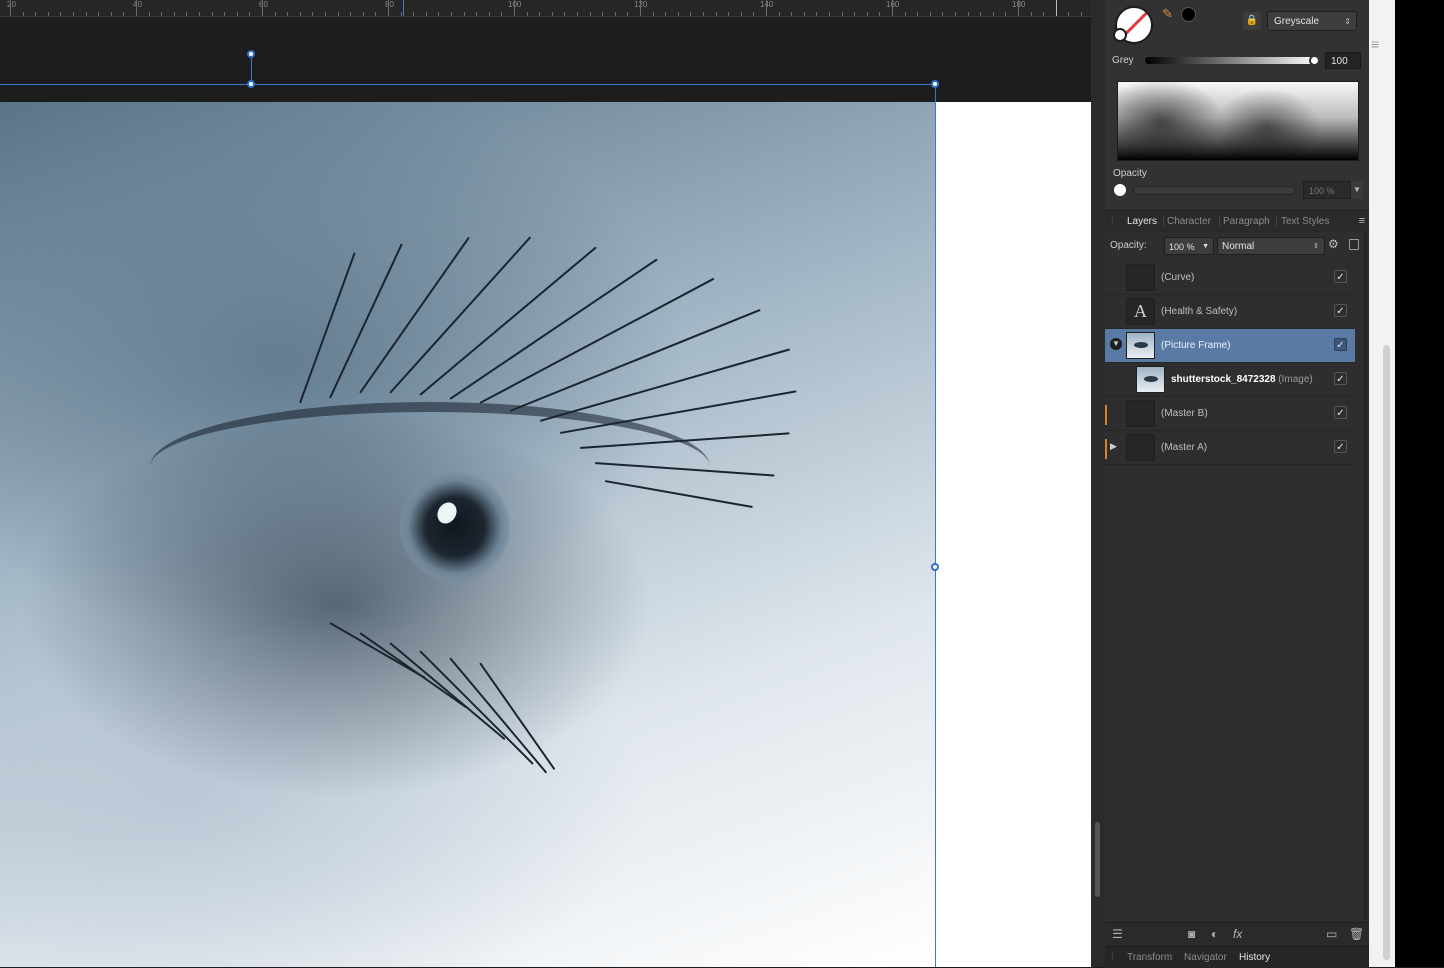 The image size is (1444, 968). What do you see at coordinates (251, 54) in the screenshot?
I see `rotate-handle` at bounding box center [251, 54].